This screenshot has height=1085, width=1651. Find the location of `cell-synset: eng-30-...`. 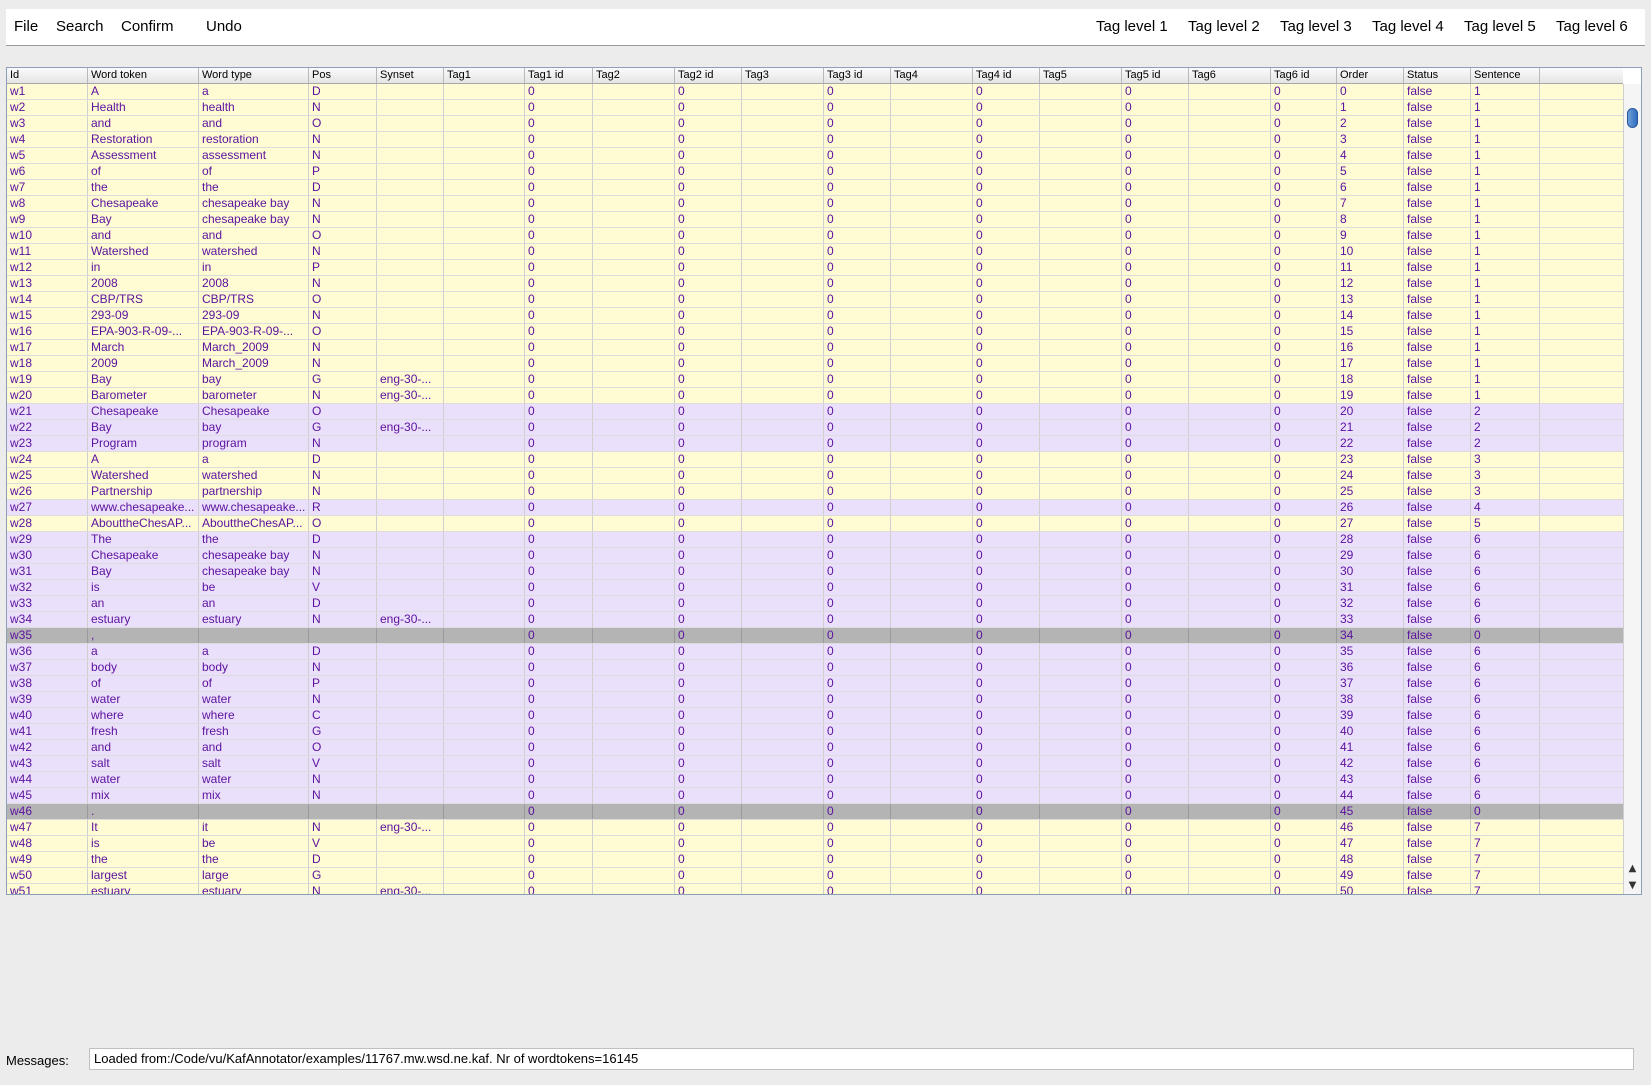

cell-synset: eng-30-... is located at coordinates (410, 827).